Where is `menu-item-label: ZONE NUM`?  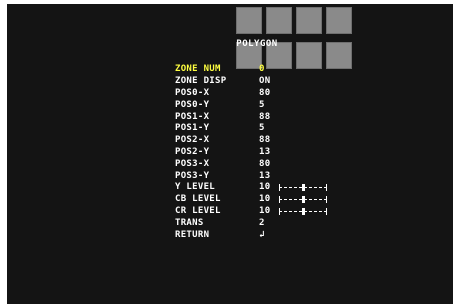 menu-item-label: ZONE NUM is located at coordinates (198, 69).